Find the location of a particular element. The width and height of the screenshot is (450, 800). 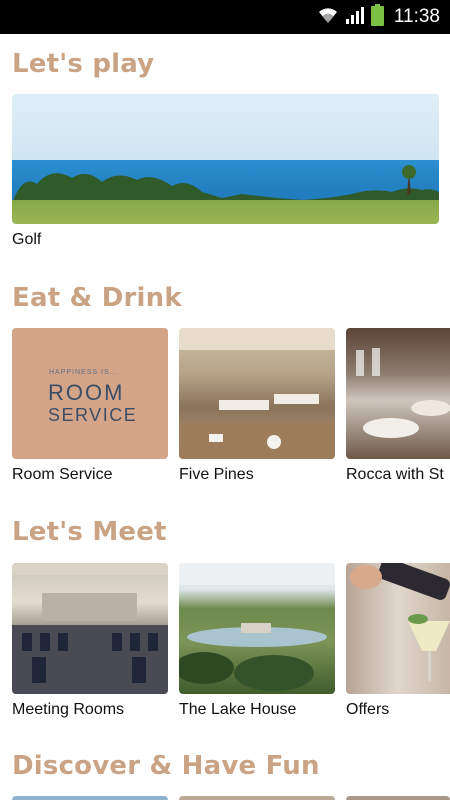

card-rocca: Rocca with St is located at coordinates (398, 408).